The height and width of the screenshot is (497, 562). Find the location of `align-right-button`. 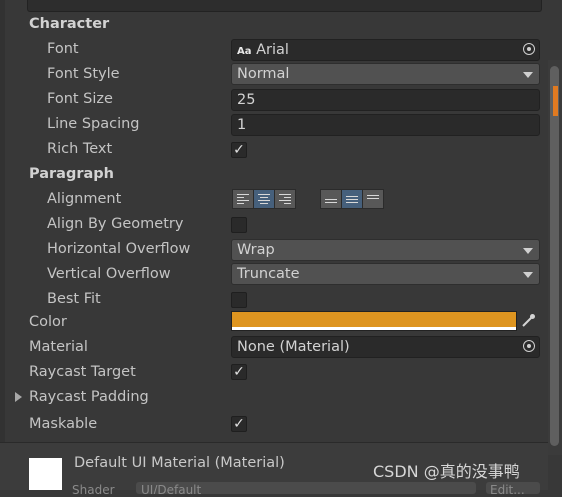

align-right-button is located at coordinates (285, 199).